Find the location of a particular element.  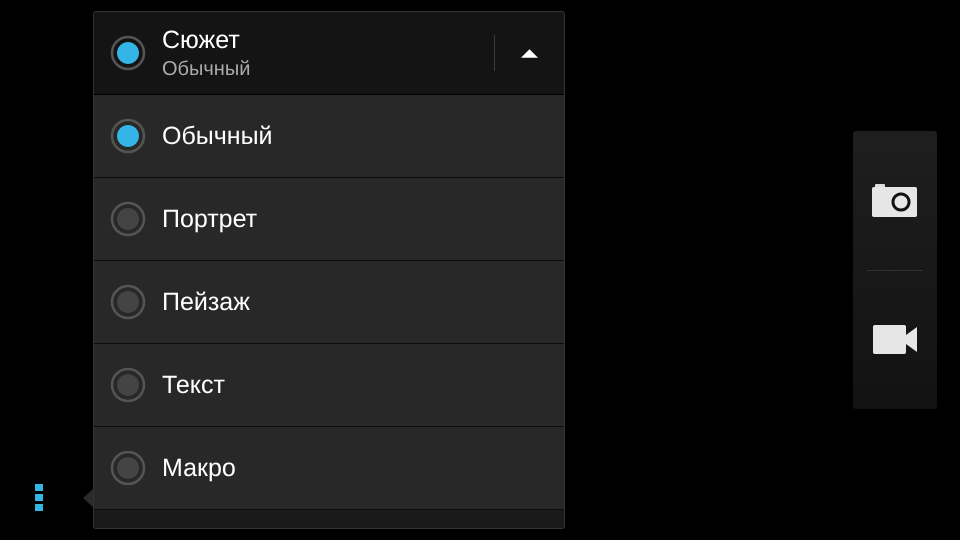

scene-option: Макро is located at coordinates (329, 468).